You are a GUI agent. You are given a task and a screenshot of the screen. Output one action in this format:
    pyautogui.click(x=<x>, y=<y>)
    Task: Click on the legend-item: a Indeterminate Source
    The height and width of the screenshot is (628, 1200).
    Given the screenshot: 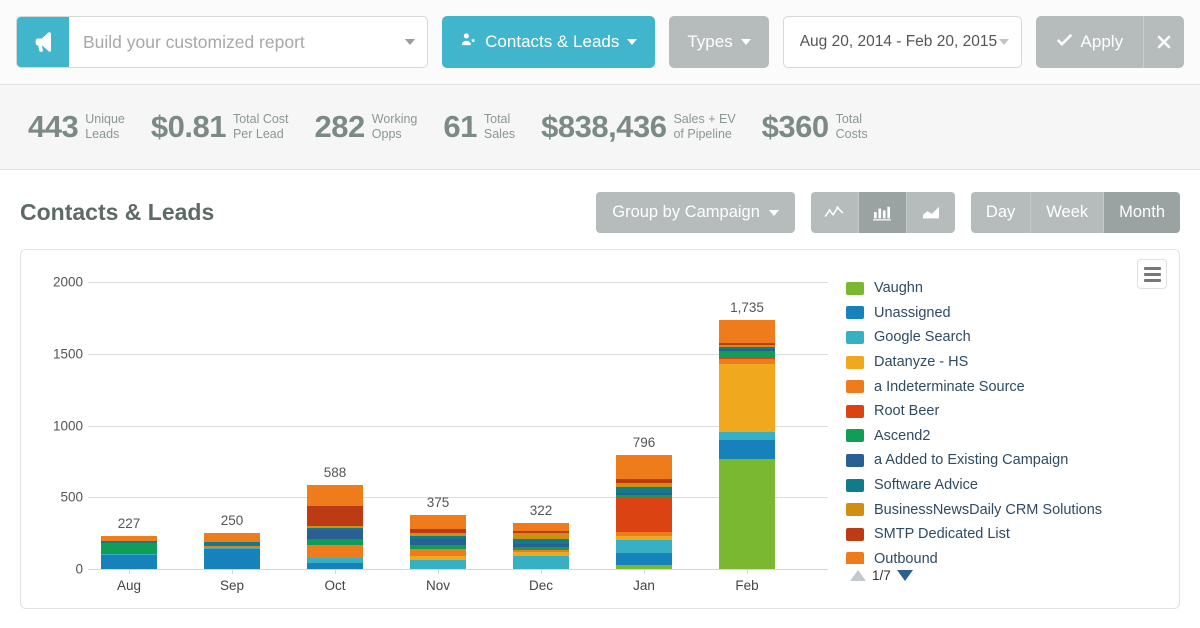 What is the action you would take?
    pyautogui.click(x=1012, y=386)
    